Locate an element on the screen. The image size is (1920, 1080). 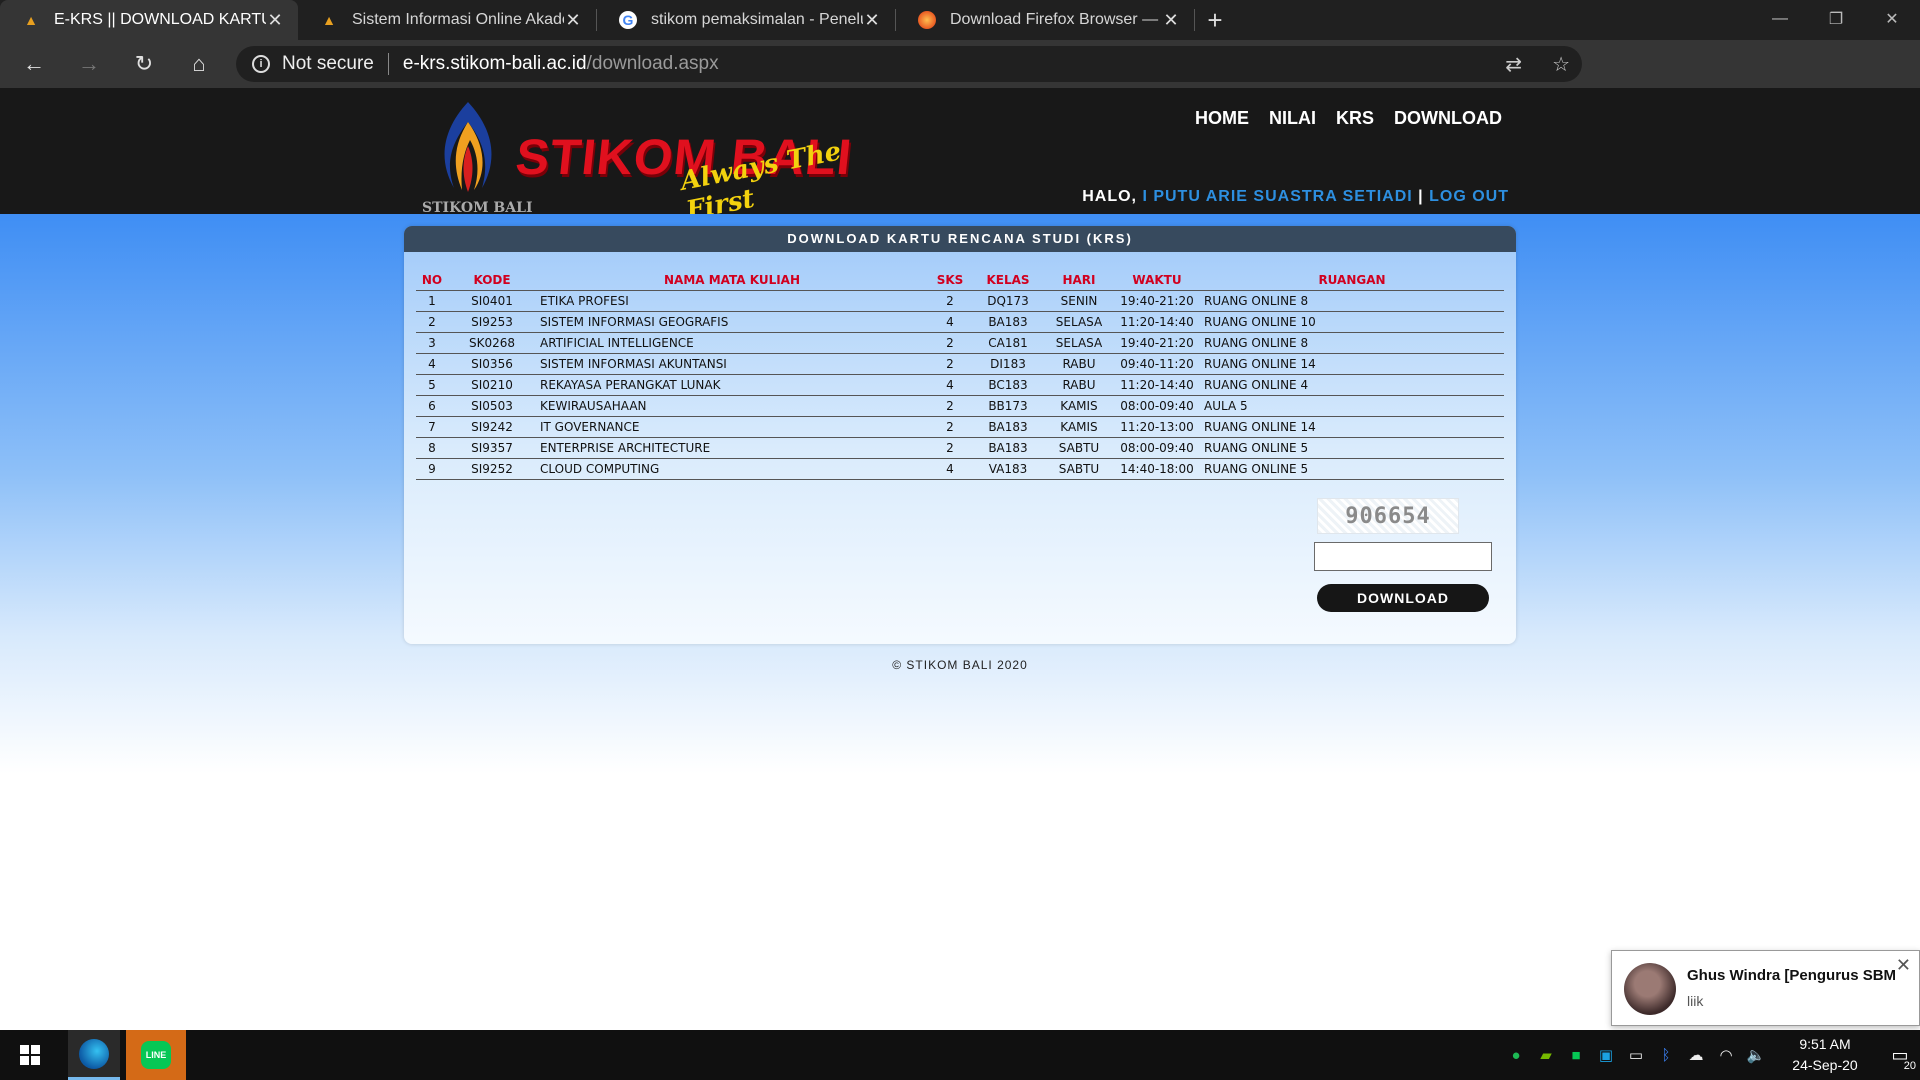
cell-no: 4 is located at coordinates (432, 364).